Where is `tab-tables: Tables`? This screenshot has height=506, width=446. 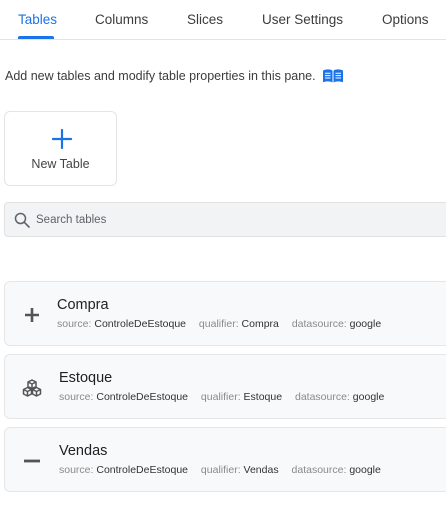
tab-tables: Tables is located at coordinates (37, 19).